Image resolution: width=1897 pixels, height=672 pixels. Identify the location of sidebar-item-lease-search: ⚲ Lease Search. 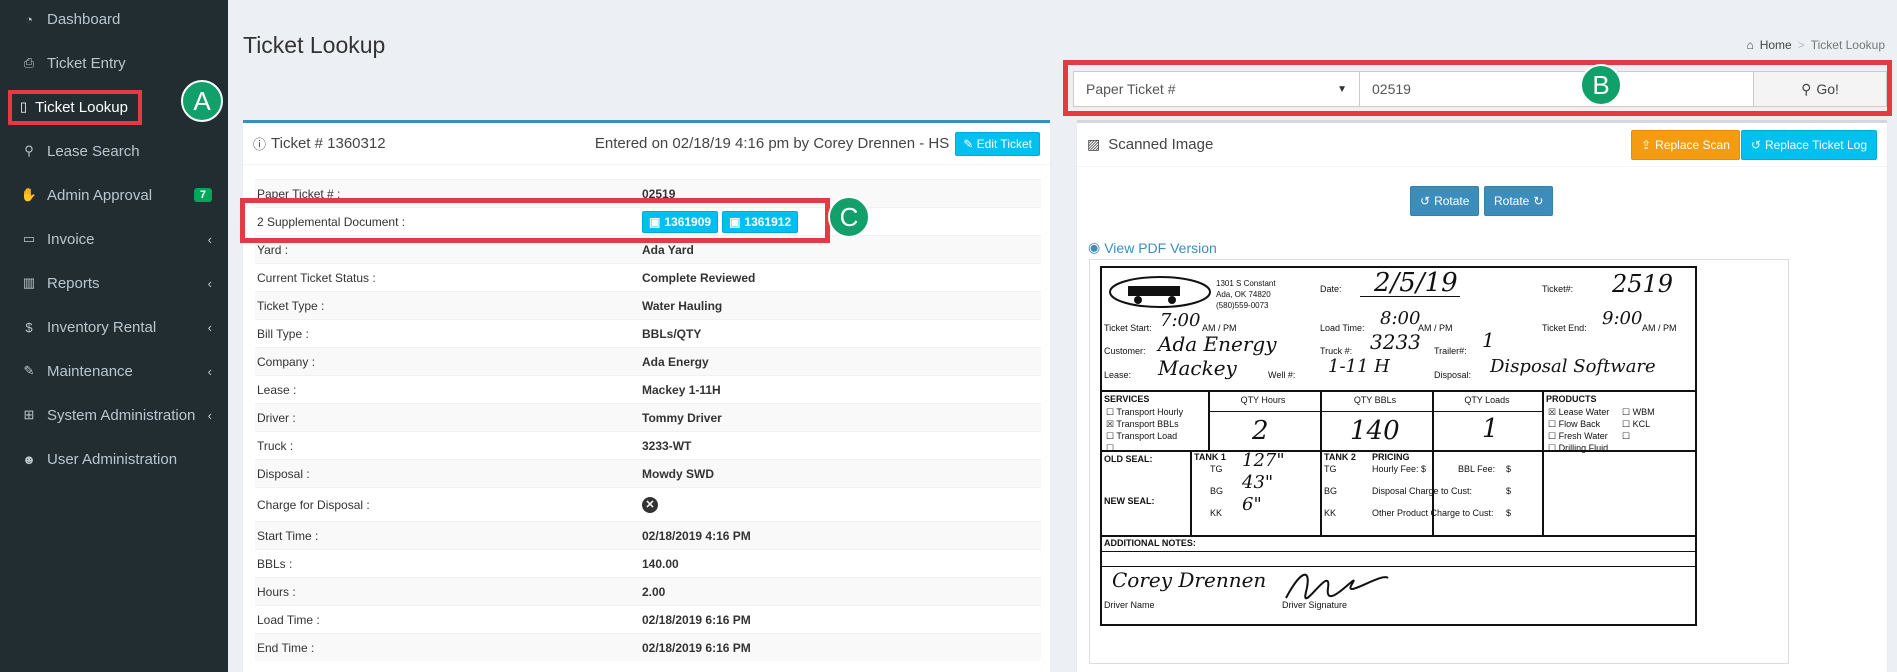
(114, 151).